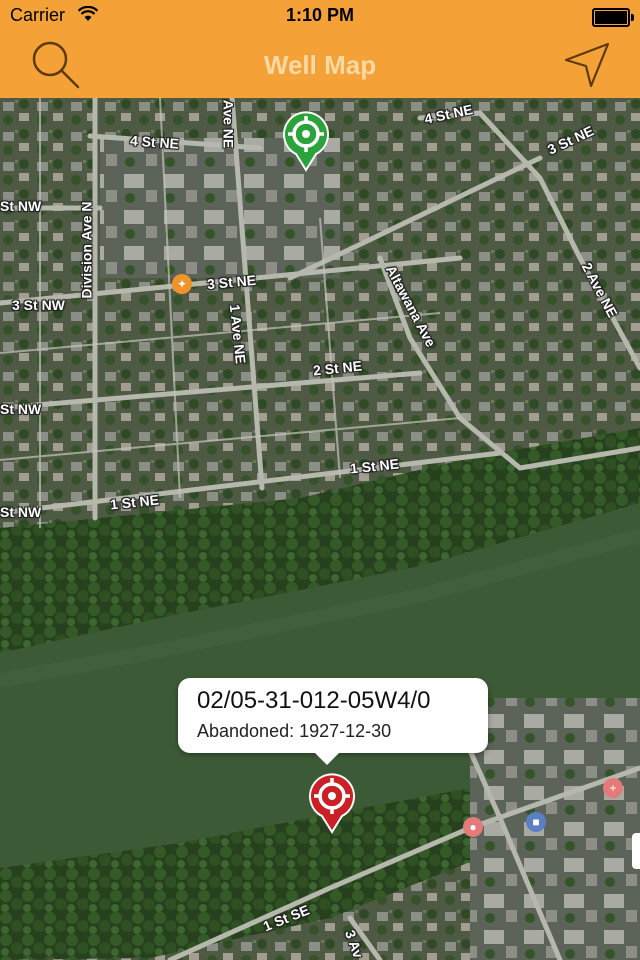 The height and width of the screenshot is (960, 640). I want to click on street-label-4st-ne-a: 4 St NE, so click(154, 142).